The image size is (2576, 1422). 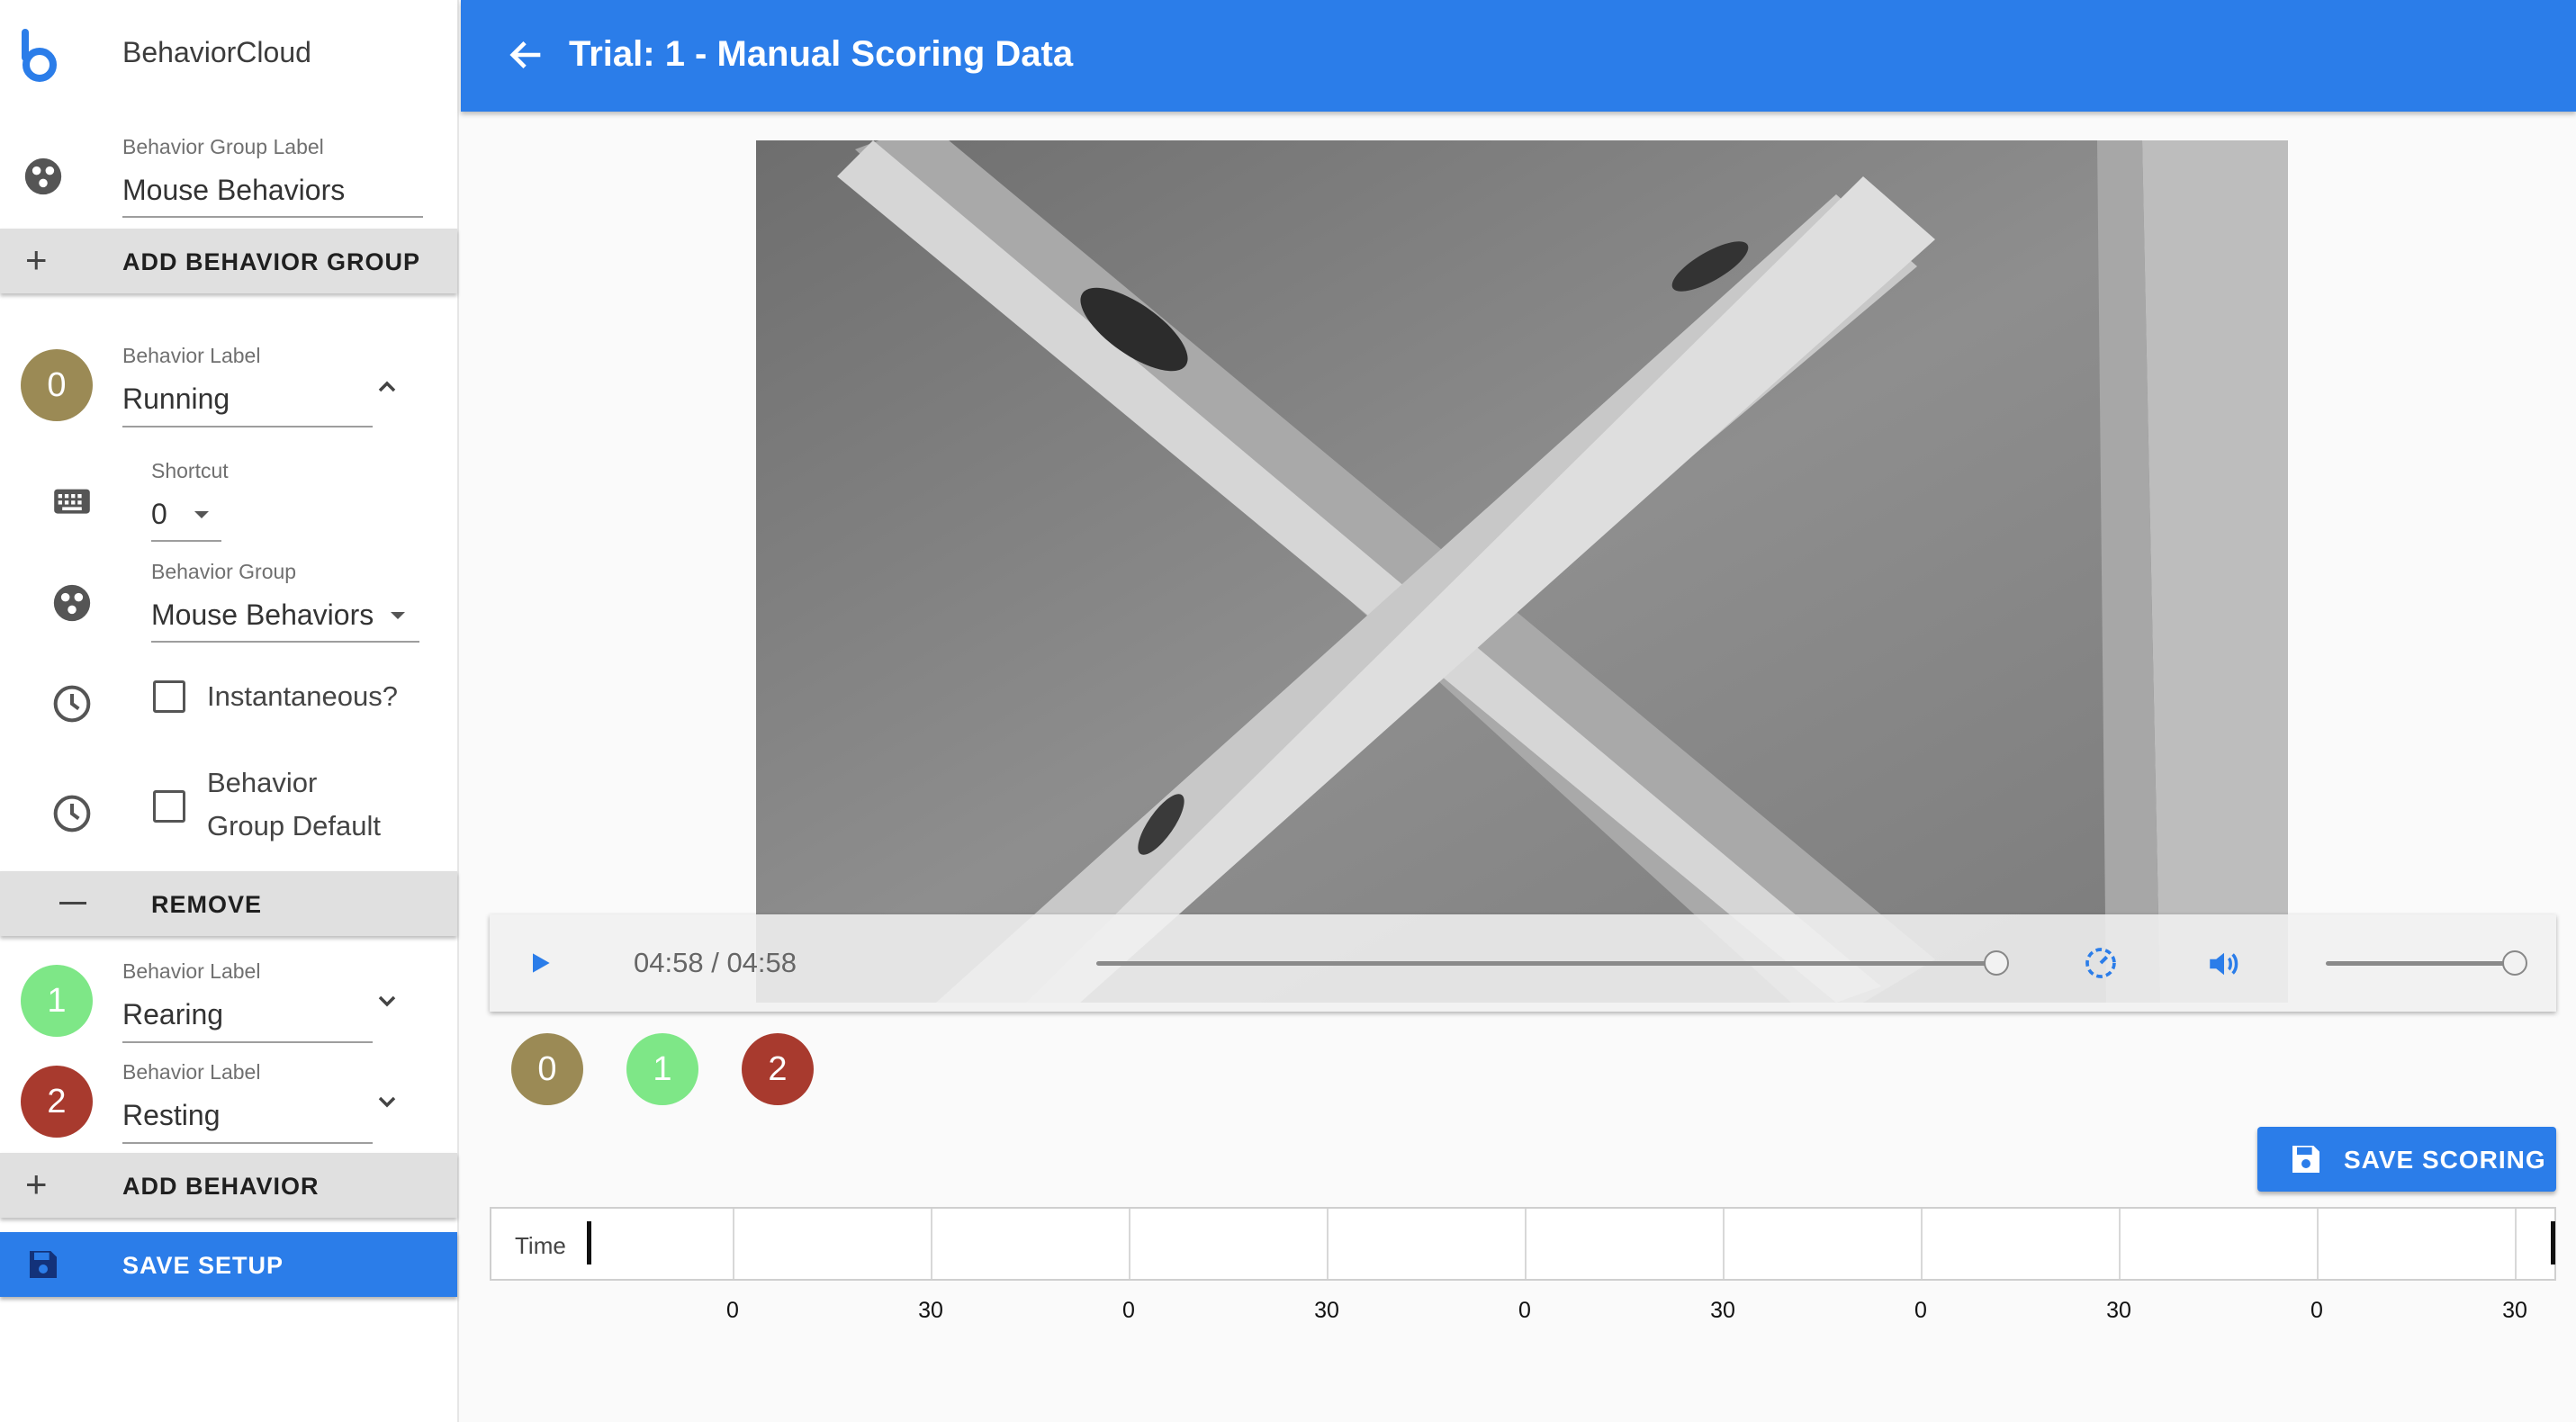 What do you see at coordinates (176, 399) in the screenshot?
I see `behavior-label-input: Running` at bounding box center [176, 399].